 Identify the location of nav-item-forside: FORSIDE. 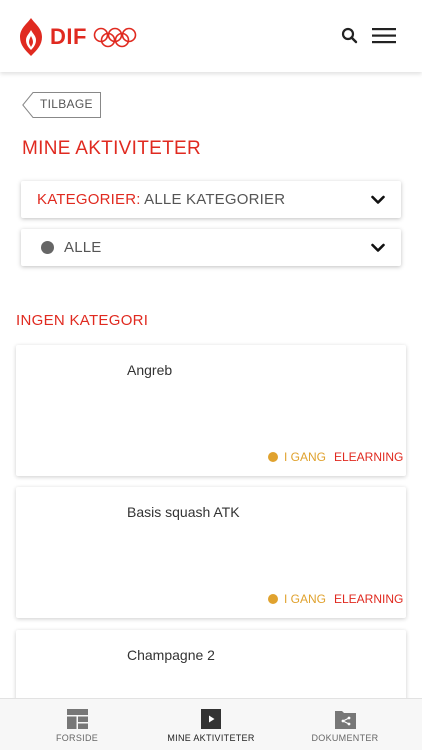
(77, 724).